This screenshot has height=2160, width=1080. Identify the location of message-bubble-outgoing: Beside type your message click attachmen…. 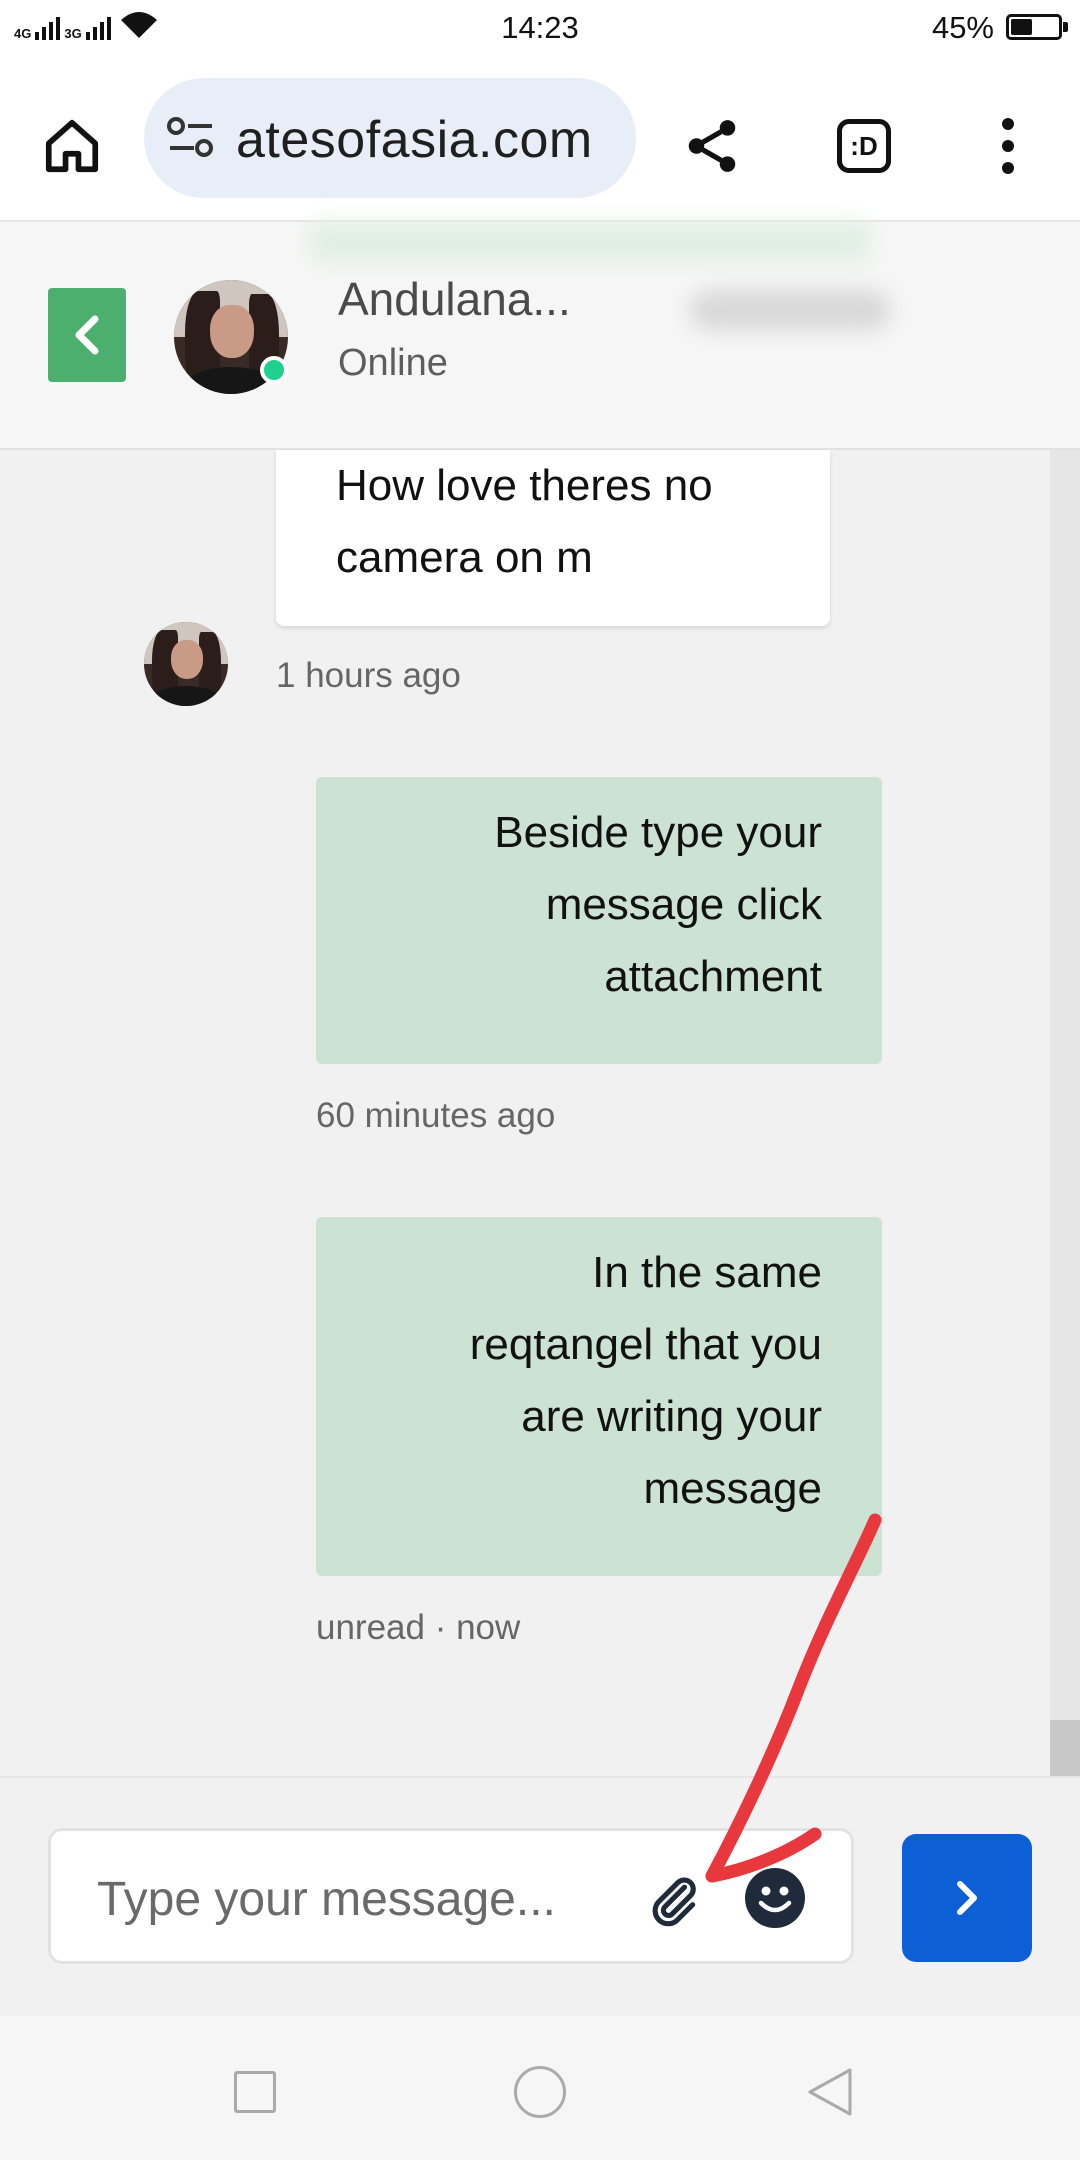
(599, 920).